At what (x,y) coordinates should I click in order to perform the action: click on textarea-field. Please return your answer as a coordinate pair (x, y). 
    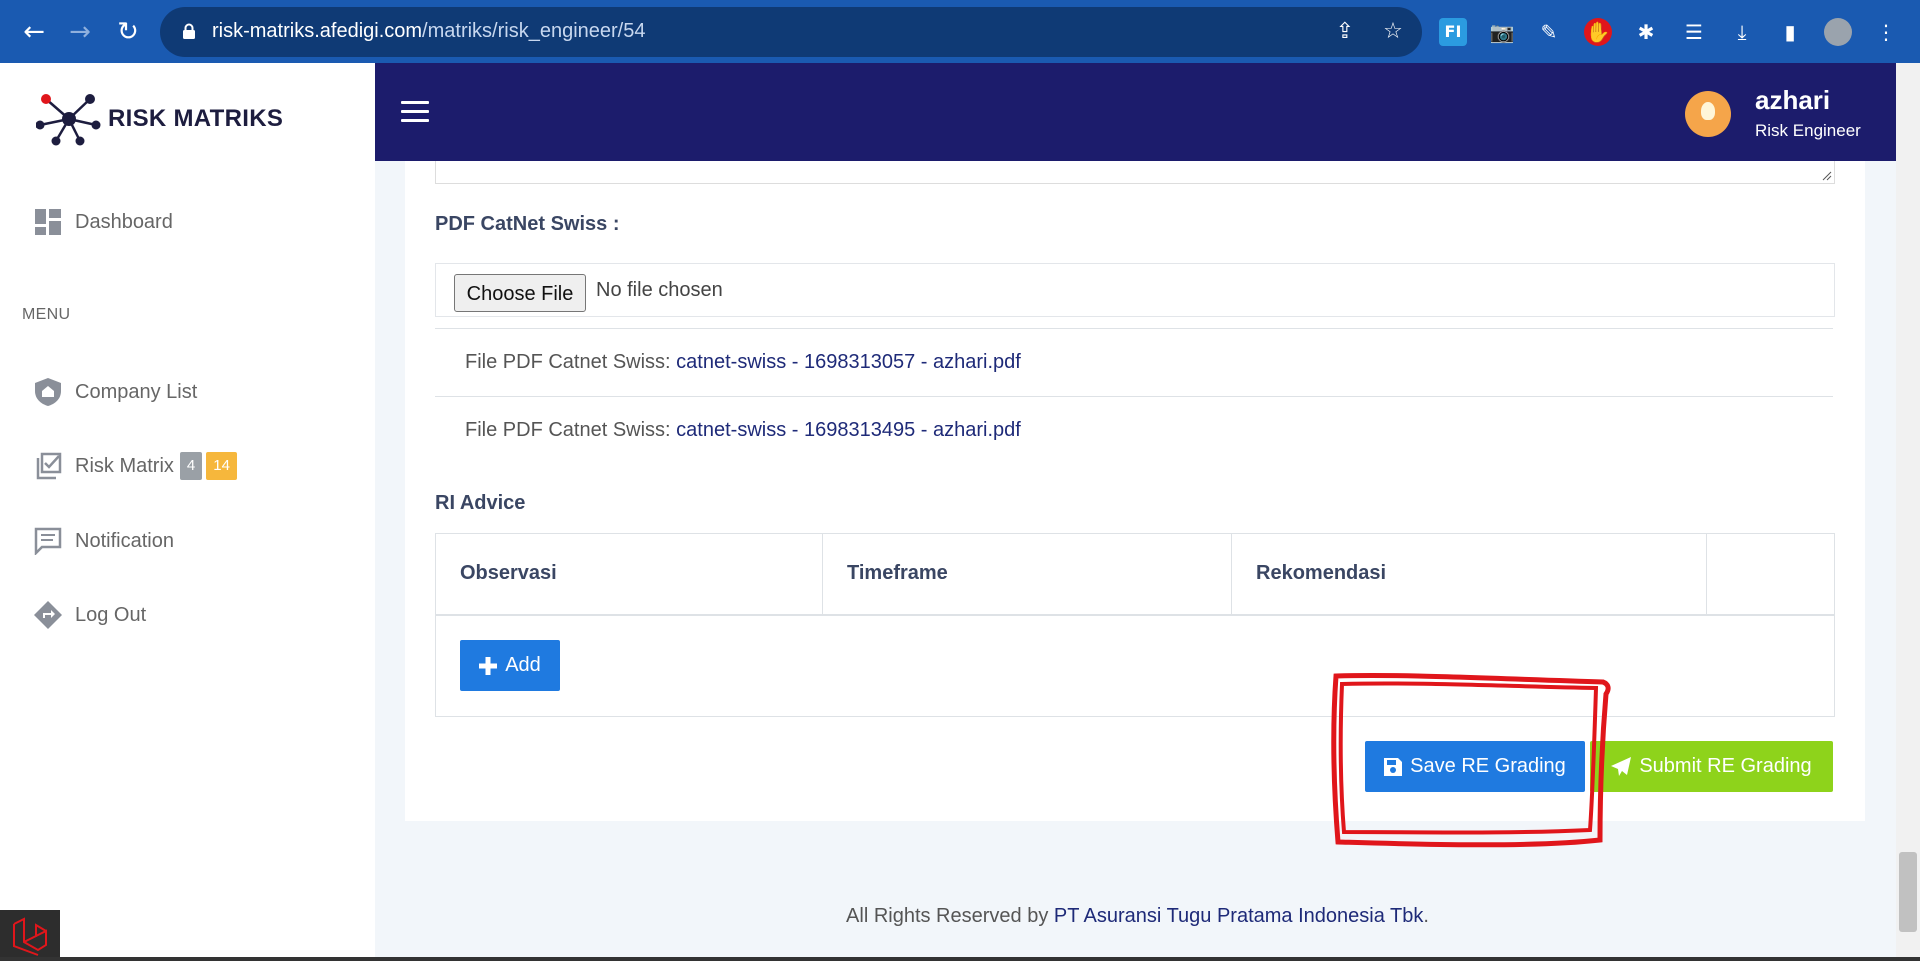
    Looking at the image, I should click on (1135, 172).